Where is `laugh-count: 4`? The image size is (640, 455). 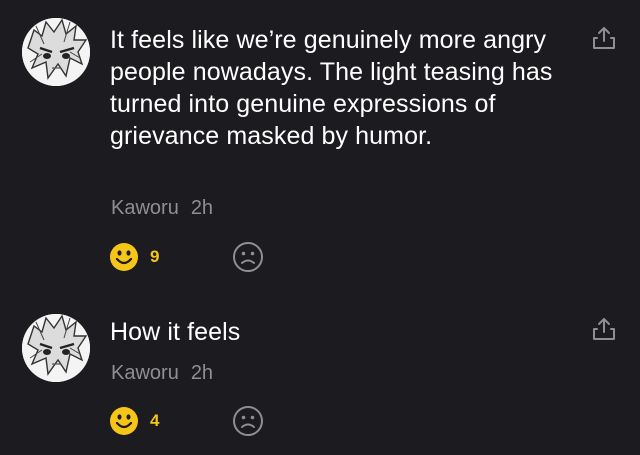 laugh-count: 4 is located at coordinates (155, 420).